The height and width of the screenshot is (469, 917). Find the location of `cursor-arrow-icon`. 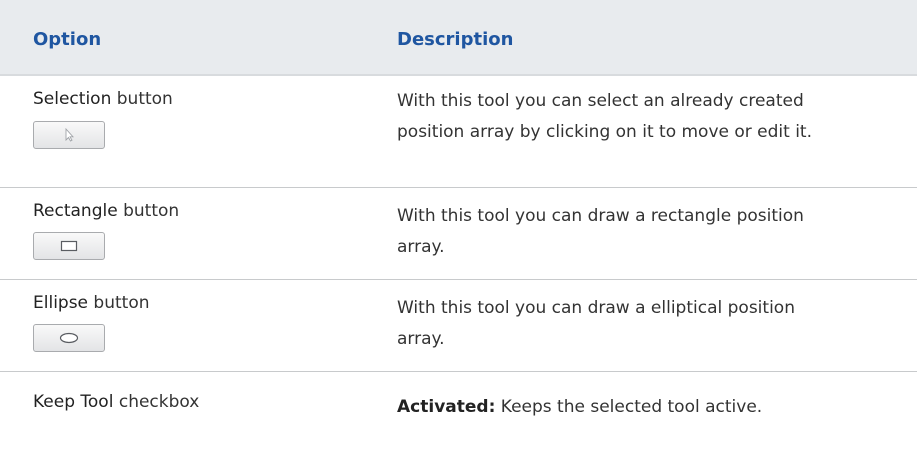

cursor-arrow-icon is located at coordinates (70, 134).